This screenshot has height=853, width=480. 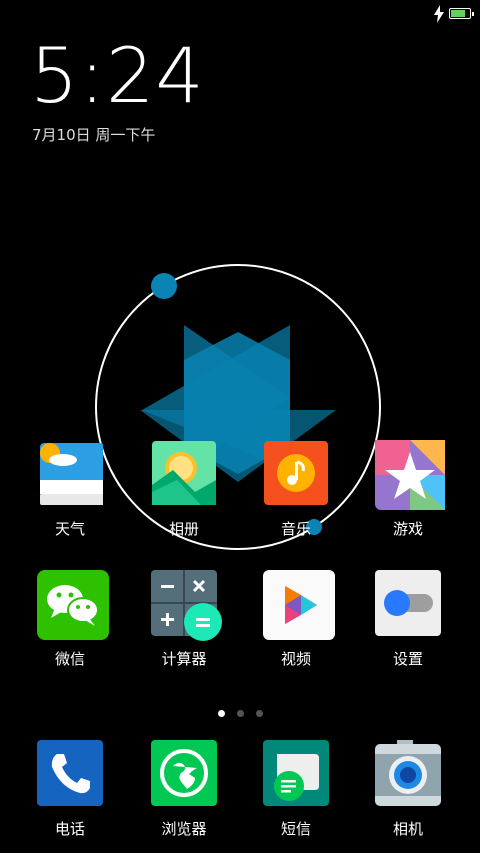 What do you see at coordinates (93, 134) in the screenshot?
I see `clock-date: 7月10日 周一下午` at bounding box center [93, 134].